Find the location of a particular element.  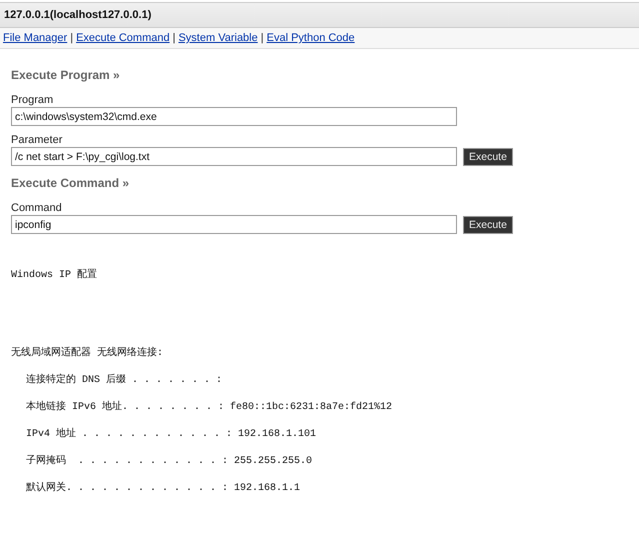

output-line: 本地链接 IPv6 地址. . . . . . . . : fe80::1bc:6231:8a7e:fd21%12 is located at coordinates (210, 407).